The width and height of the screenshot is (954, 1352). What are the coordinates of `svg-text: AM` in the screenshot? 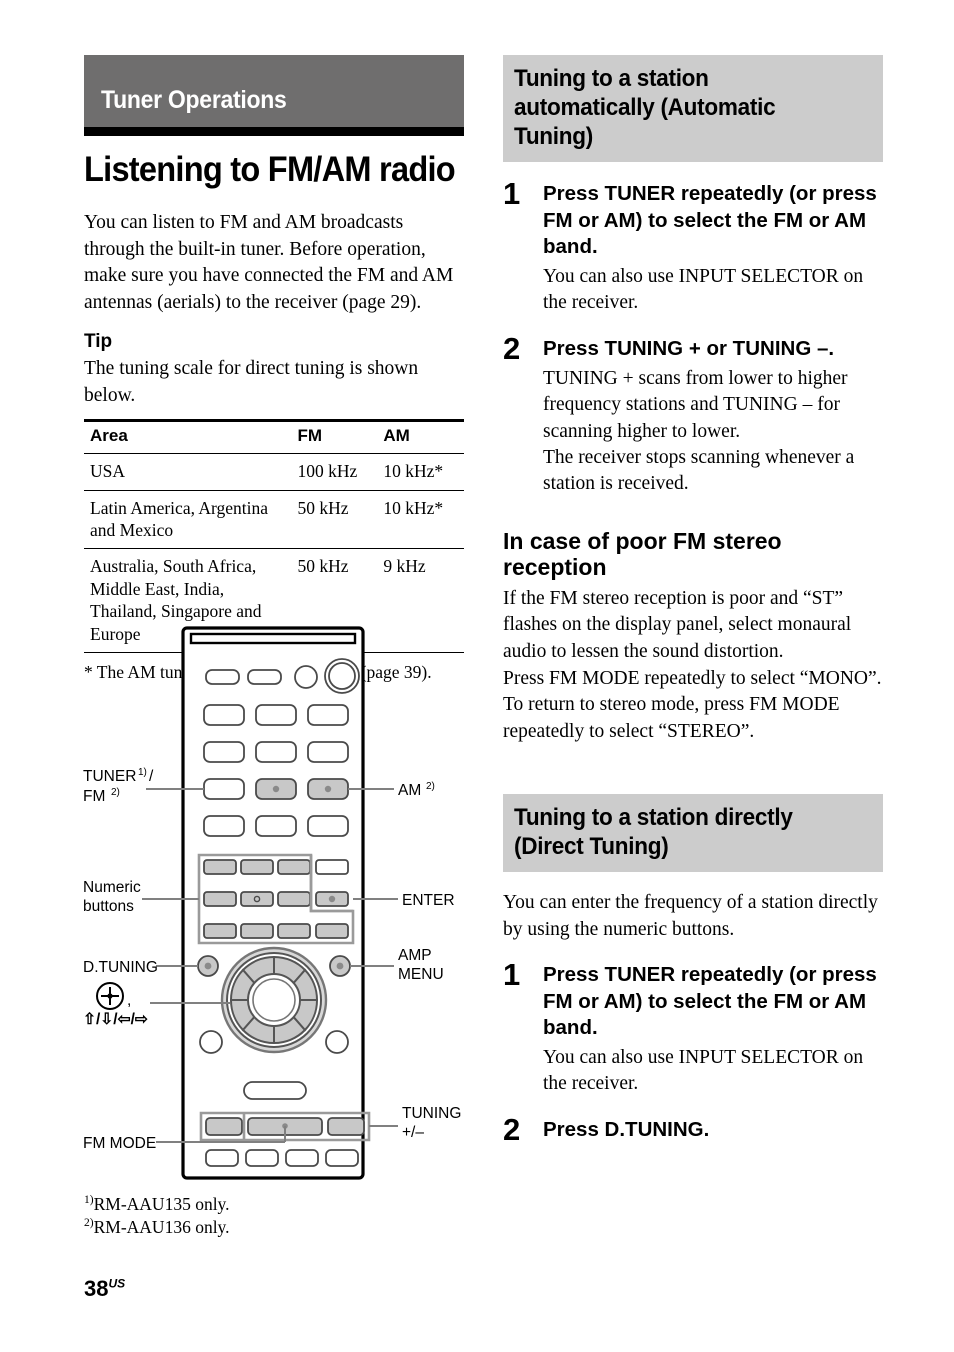 It's located at (409, 790).